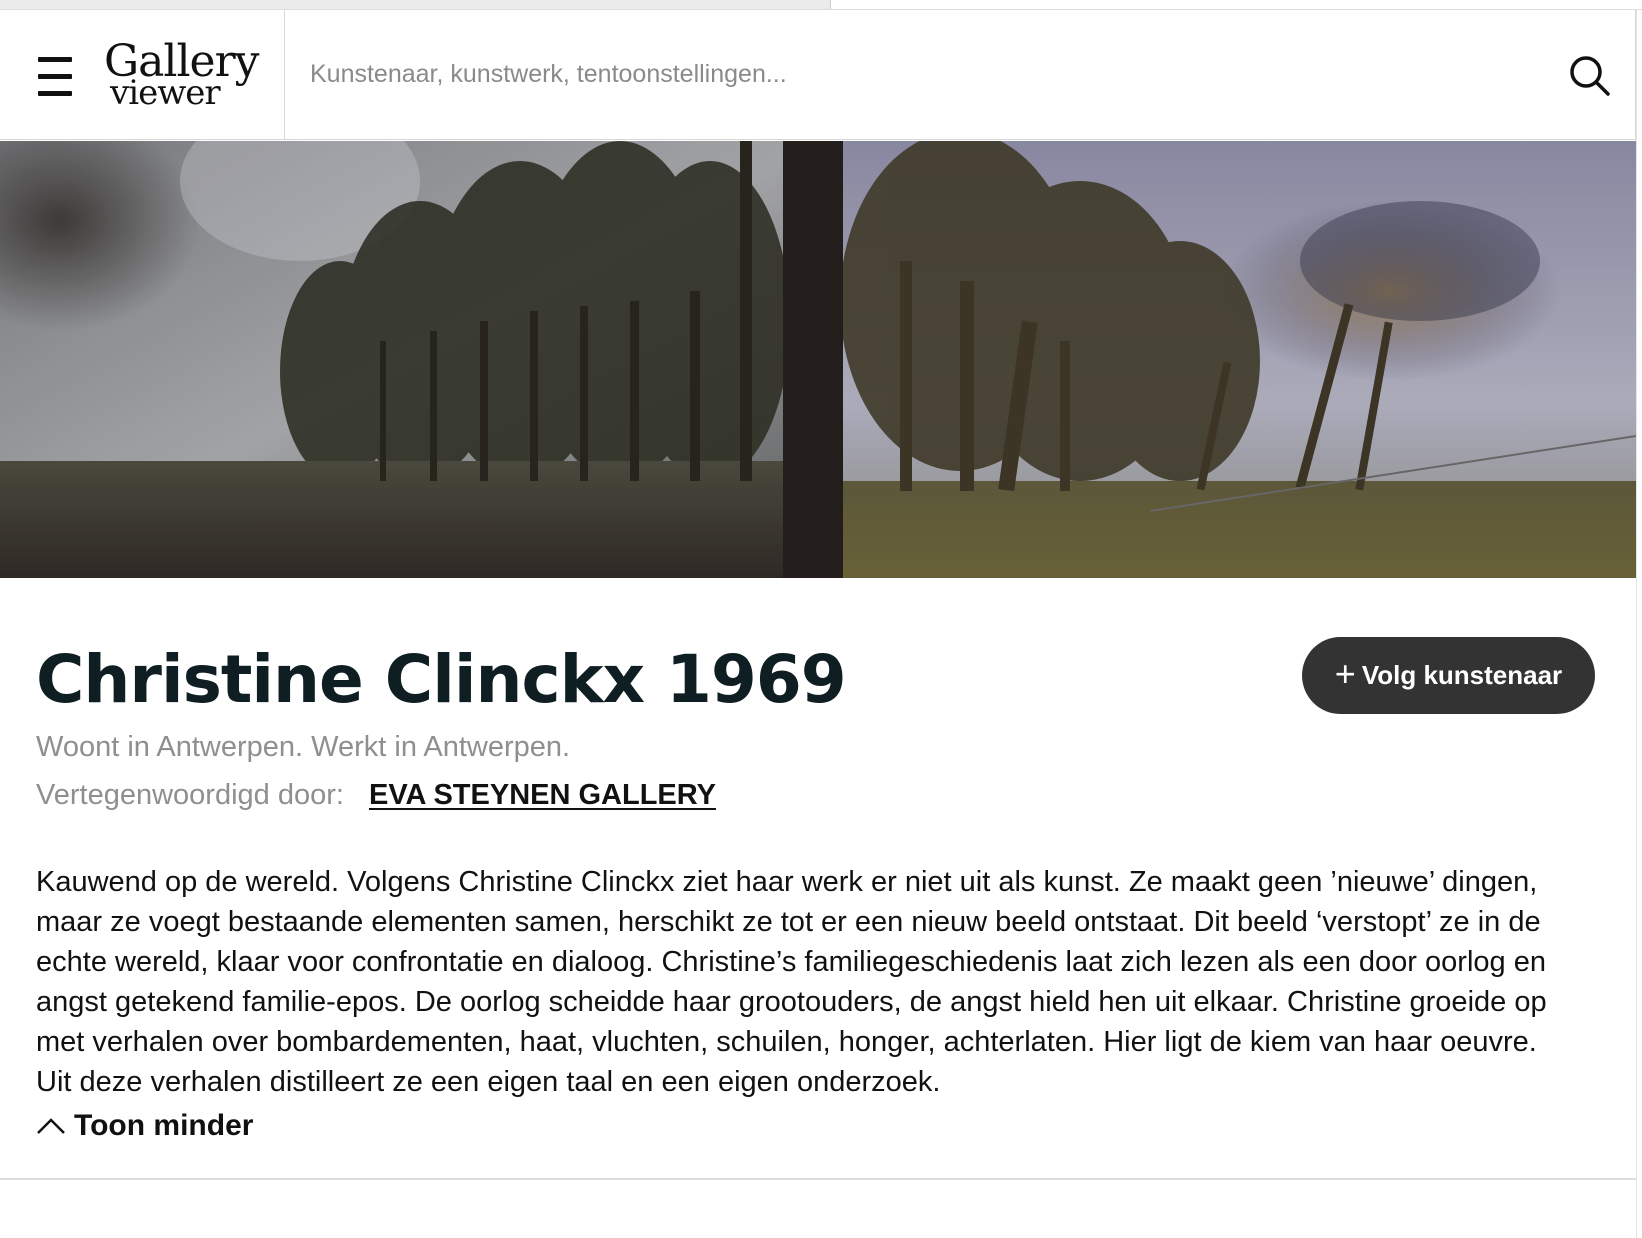 The image size is (1642, 1238). I want to click on hamburger-menu-icon, so click(55, 78).